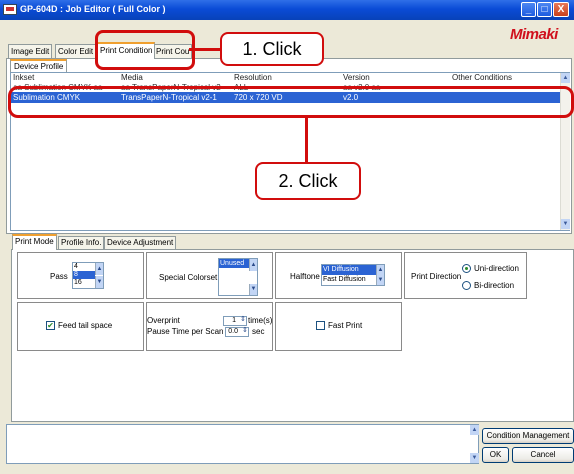 This screenshot has height=474, width=574. I want to click on close-button: X, so click(561, 9).